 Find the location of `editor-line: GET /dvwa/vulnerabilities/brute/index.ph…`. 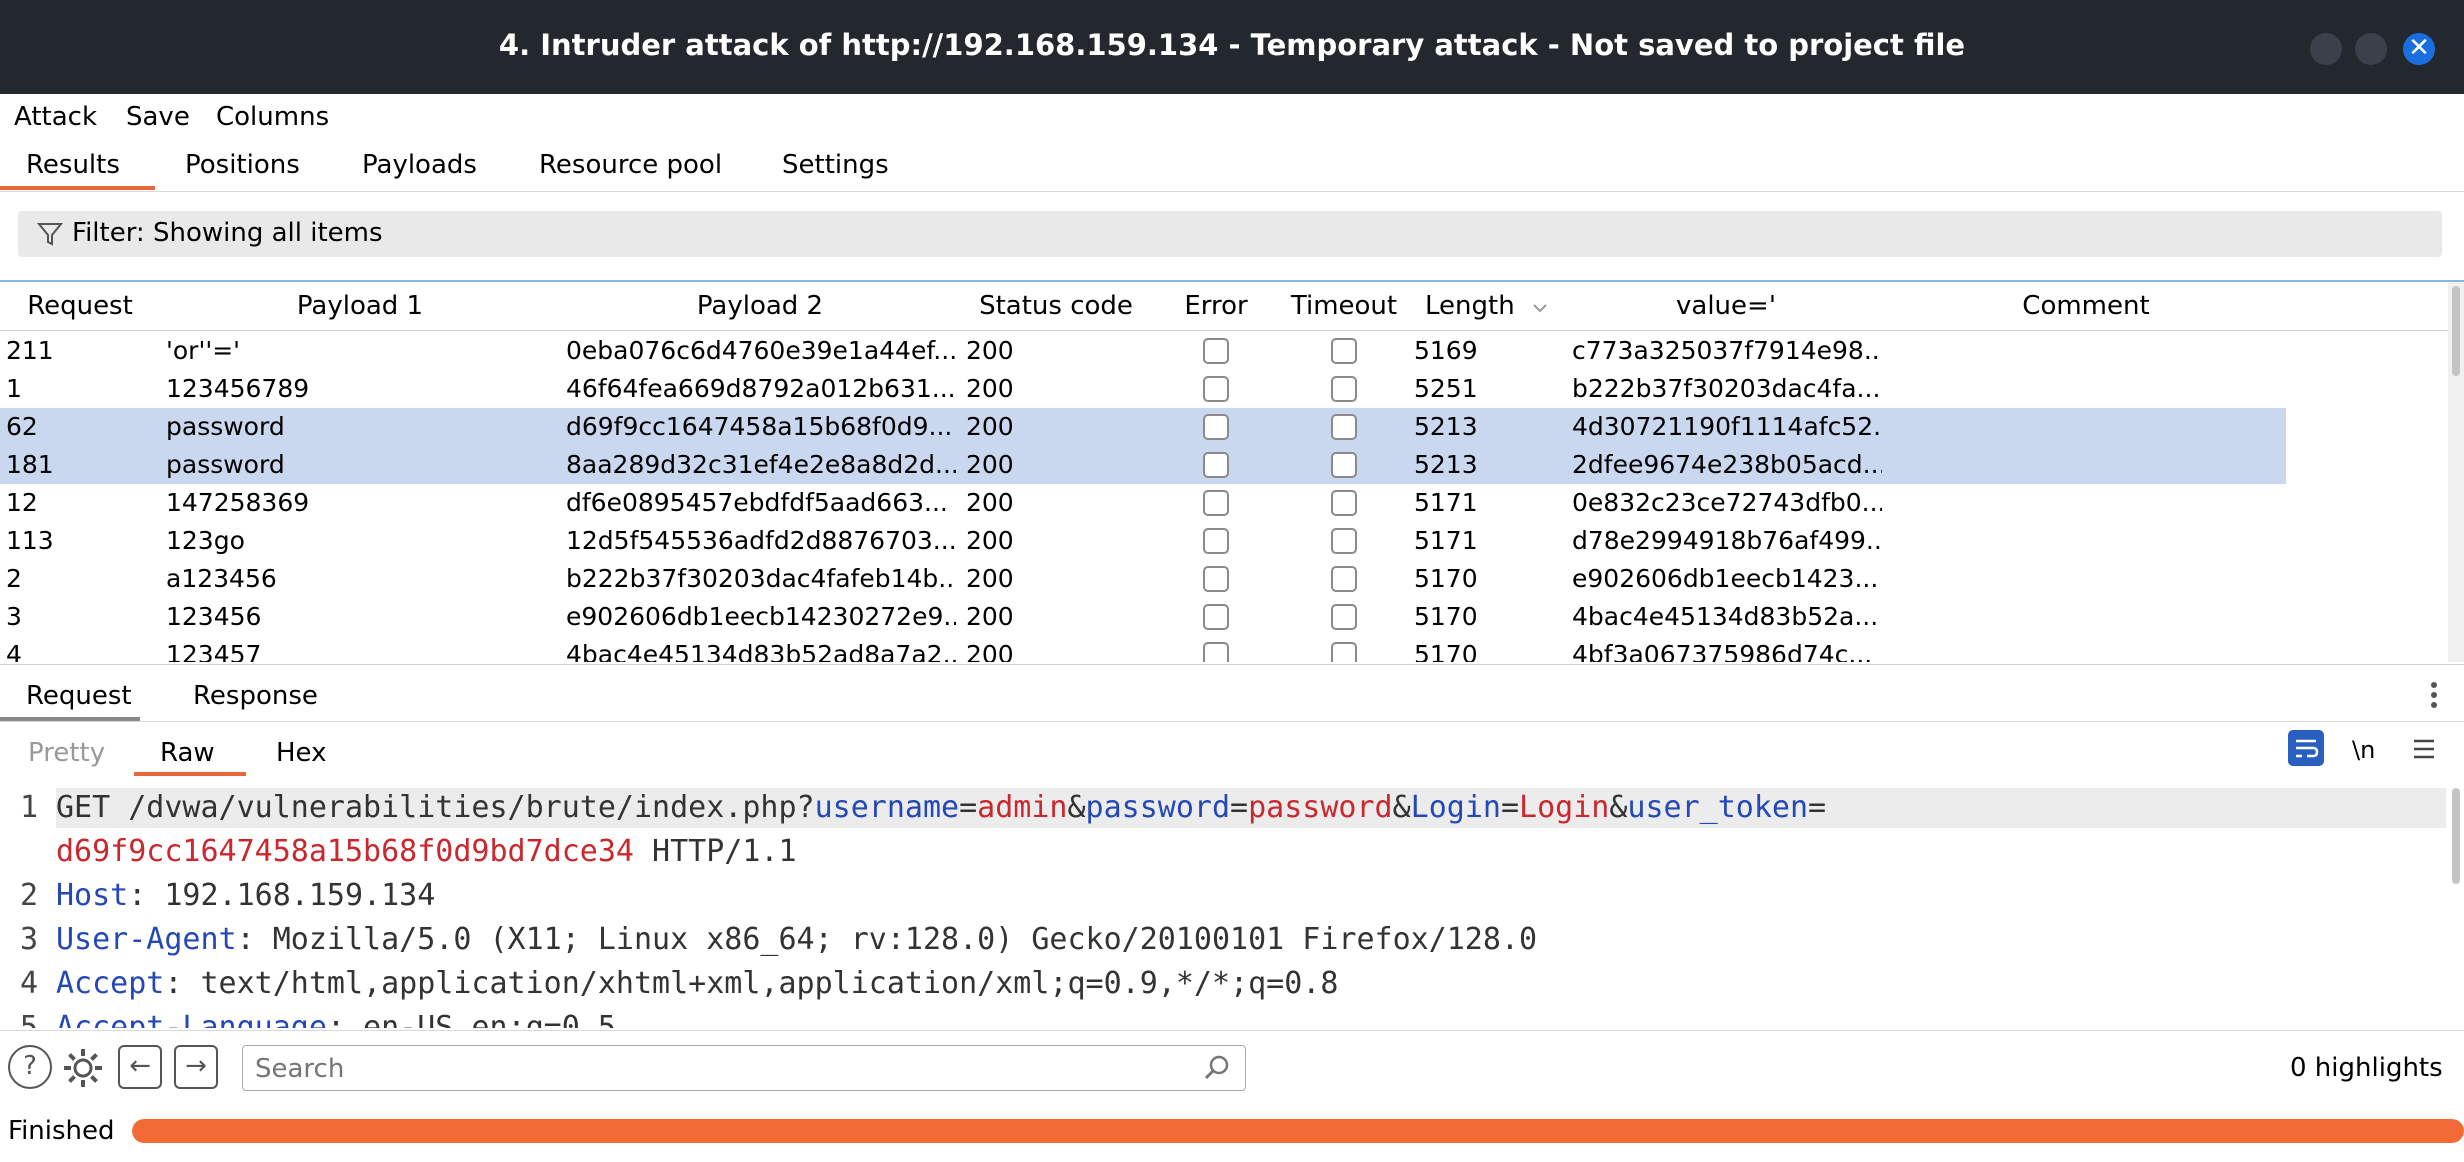

editor-line: GET /dvwa/vulnerabilities/brute/index.ph… is located at coordinates (941, 807).